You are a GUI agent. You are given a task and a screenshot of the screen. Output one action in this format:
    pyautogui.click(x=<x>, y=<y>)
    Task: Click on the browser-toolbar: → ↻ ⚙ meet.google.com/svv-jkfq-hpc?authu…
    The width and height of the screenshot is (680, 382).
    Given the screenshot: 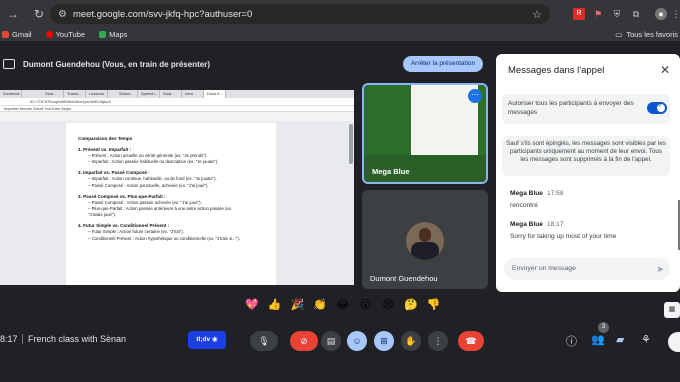 What is the action you would take?
    pyautogui.click(x=340, y=14)
    